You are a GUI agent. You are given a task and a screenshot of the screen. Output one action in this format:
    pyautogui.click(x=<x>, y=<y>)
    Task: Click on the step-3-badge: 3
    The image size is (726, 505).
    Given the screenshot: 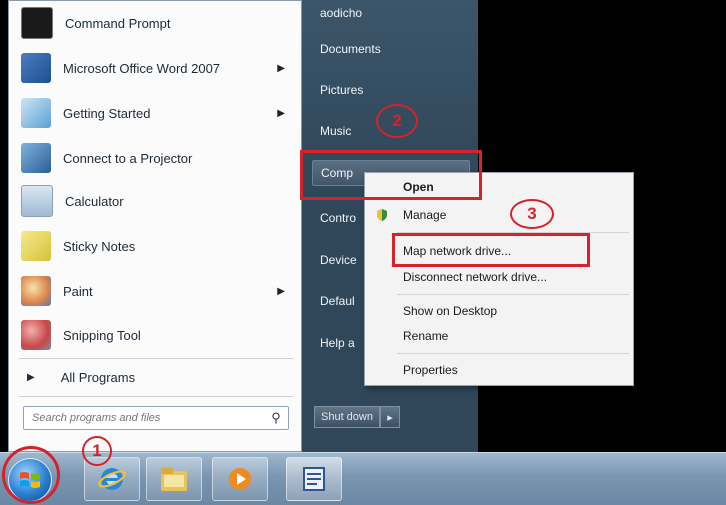 What is the action you would take?
    pyautogui.click(x=532, y=214)
    